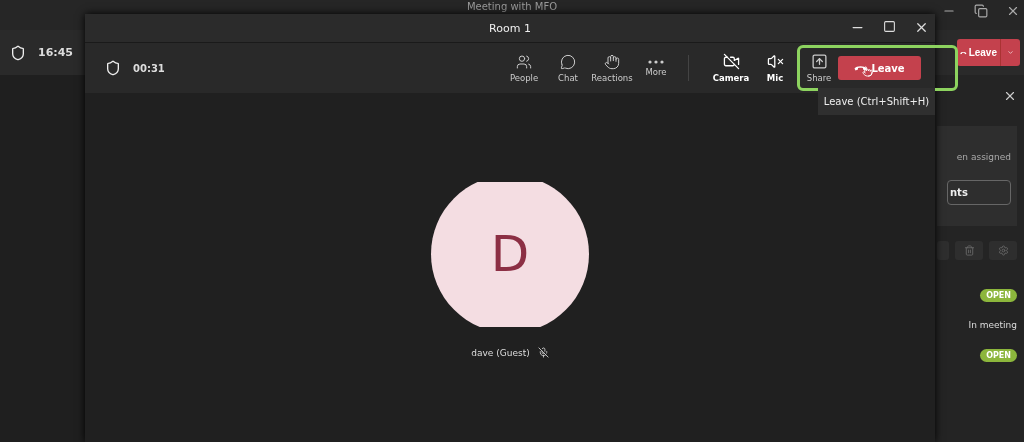  Describe the element at coordinates (979, 192) in the screenshot. I see `card-button: nts` at that location.